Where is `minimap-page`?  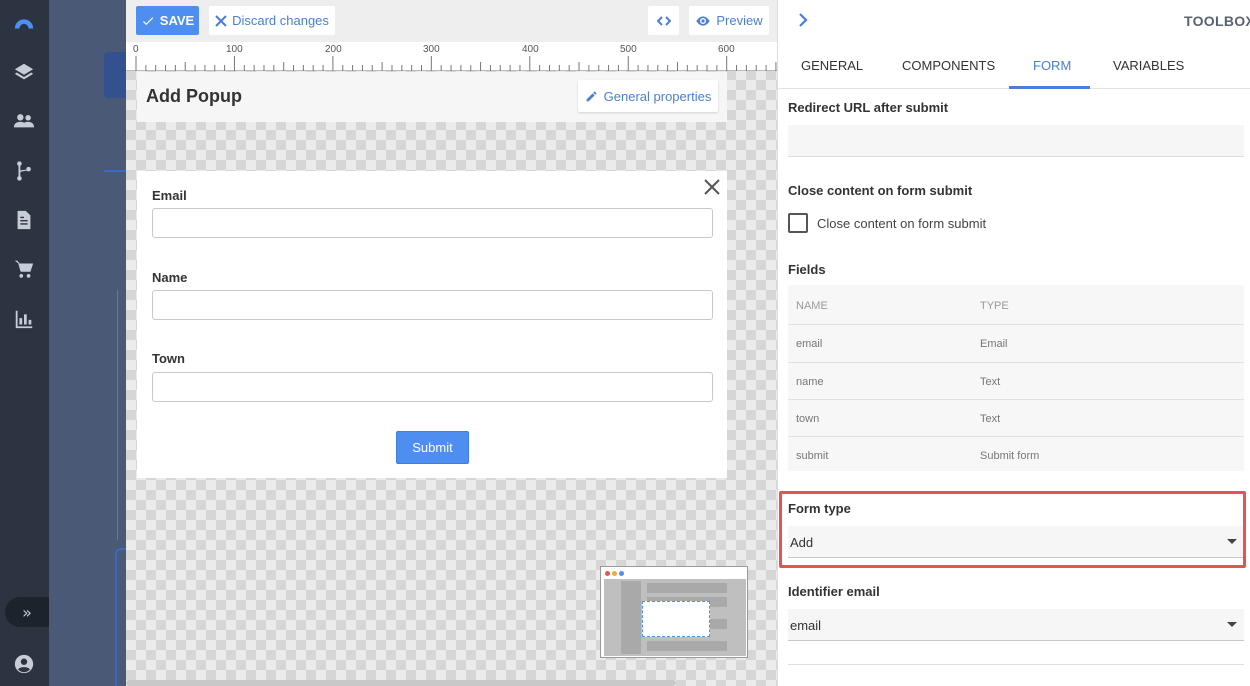 minimap-page is located at coordinates (675, 617).